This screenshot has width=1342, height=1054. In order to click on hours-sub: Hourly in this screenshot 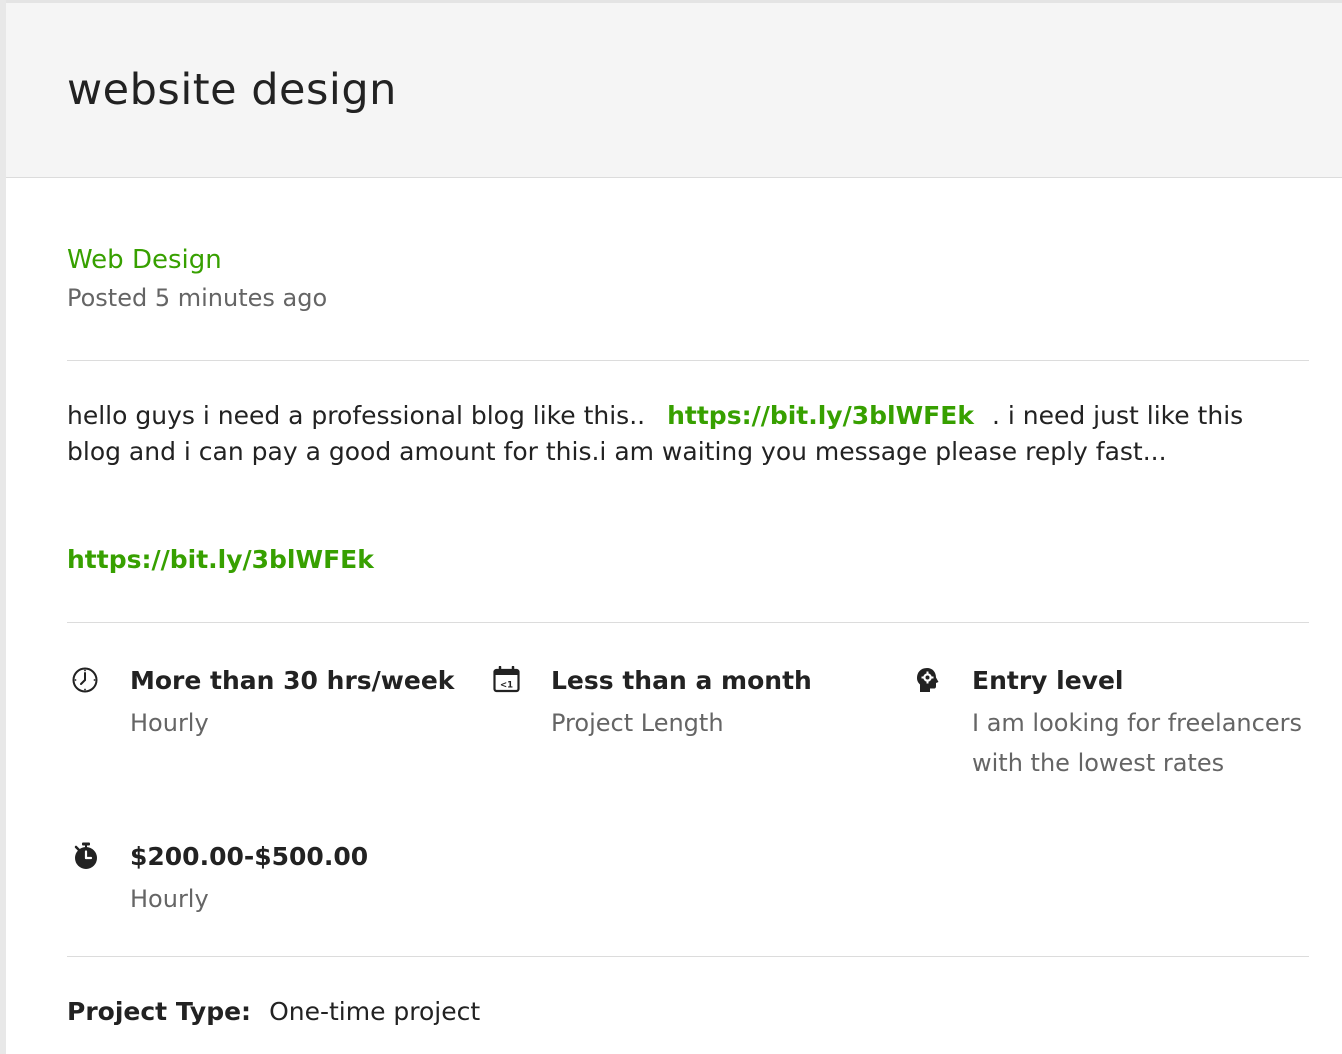, I will do `click(169, 723)`.